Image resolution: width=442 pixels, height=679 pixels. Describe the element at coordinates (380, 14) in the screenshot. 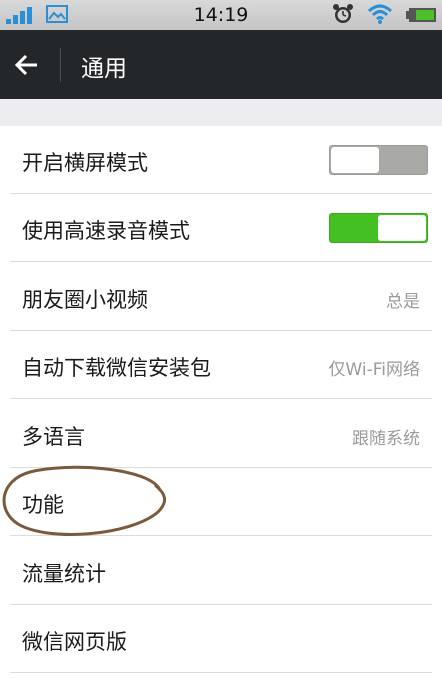

I see `wifi-icon` at that location.